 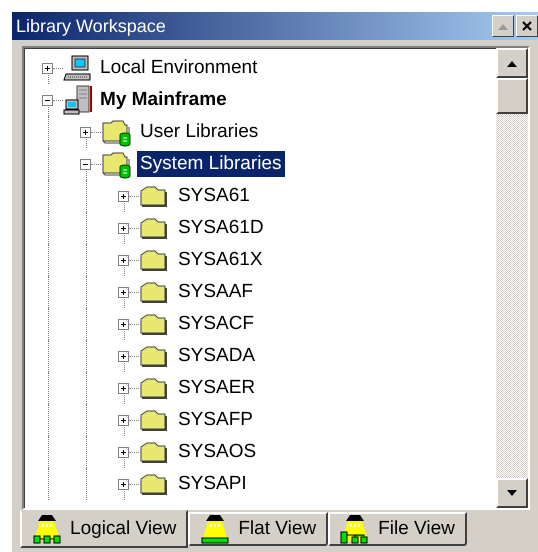 What do you see at coordinates (91, 26) in the screenshot?
I see `window-title: Library Workspace` at bounding box center [91, 26].